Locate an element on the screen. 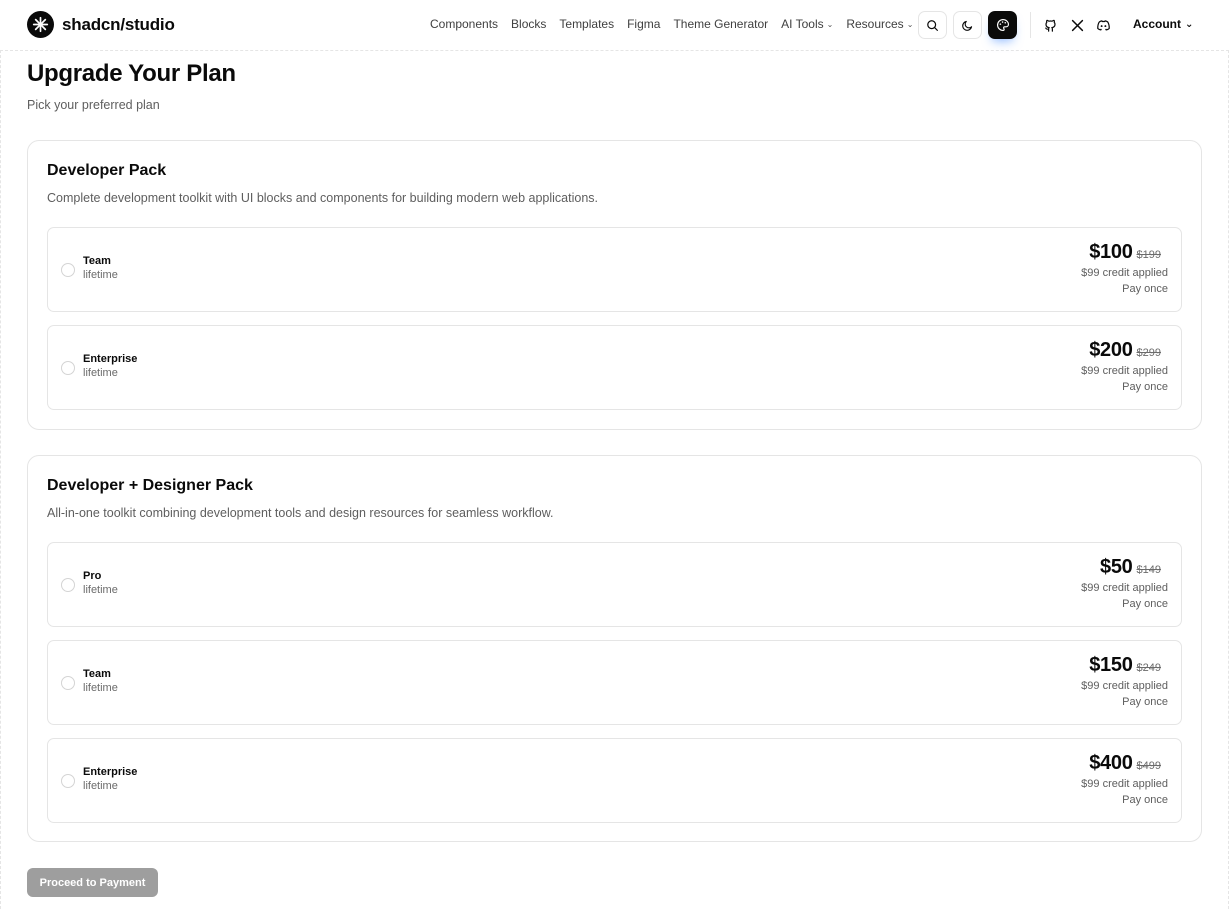 Image resolution: width=1229 pixels, height=909 pixels. plan-pricing: $200 $299 $99 credit applied Pay once is located at coordinates (1124, 366).